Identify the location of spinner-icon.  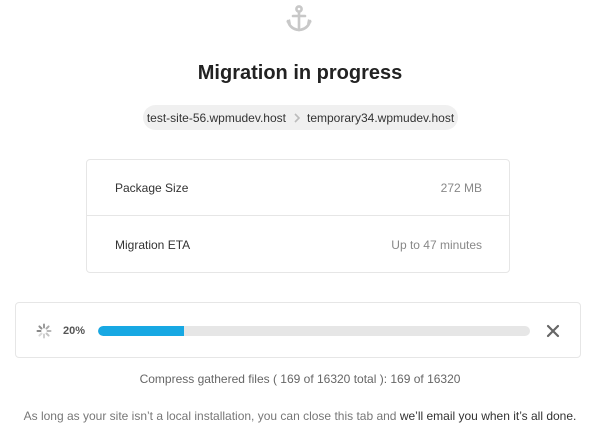
(44, 331).